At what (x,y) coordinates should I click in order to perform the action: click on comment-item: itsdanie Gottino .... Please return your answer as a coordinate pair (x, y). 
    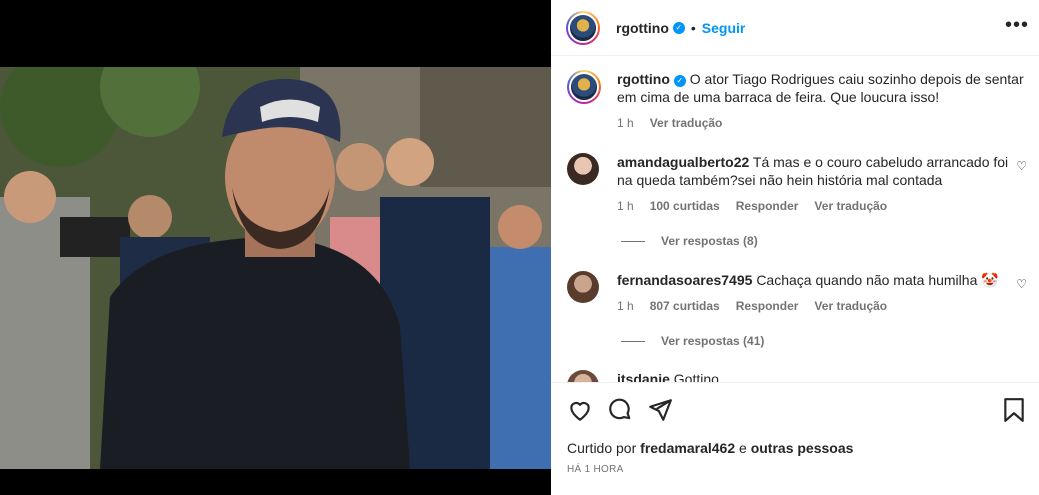
    Looking at the image, I should click on (797, 376).